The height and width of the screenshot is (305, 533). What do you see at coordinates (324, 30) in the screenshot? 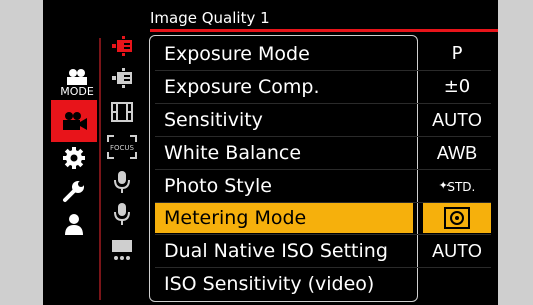
I see `title-underline` at bounding box center [324, 30].